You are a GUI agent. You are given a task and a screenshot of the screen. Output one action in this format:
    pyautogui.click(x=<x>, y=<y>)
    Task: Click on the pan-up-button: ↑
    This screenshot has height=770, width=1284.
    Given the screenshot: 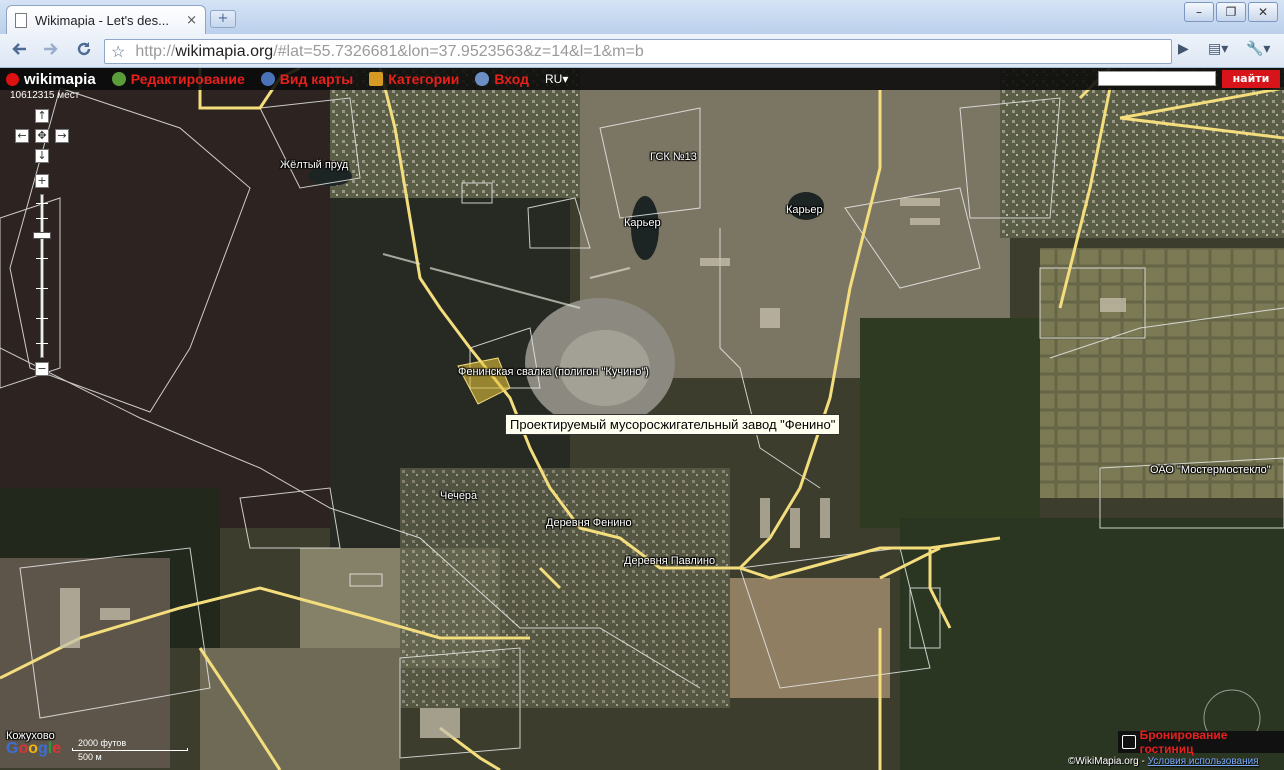 What is the action you would take?
    pyautogui.click(x=42, y=116)
    